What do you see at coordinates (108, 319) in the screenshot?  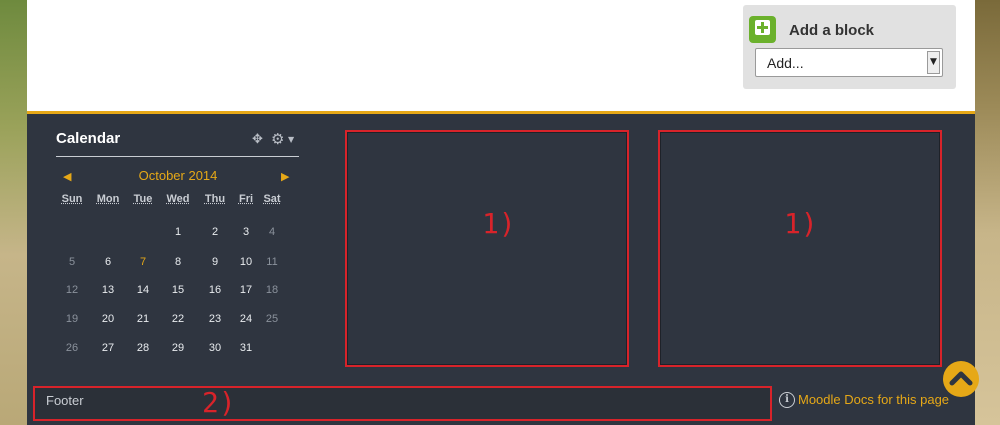 I see `calendar-day: 20` at bounding box center [108, 319].